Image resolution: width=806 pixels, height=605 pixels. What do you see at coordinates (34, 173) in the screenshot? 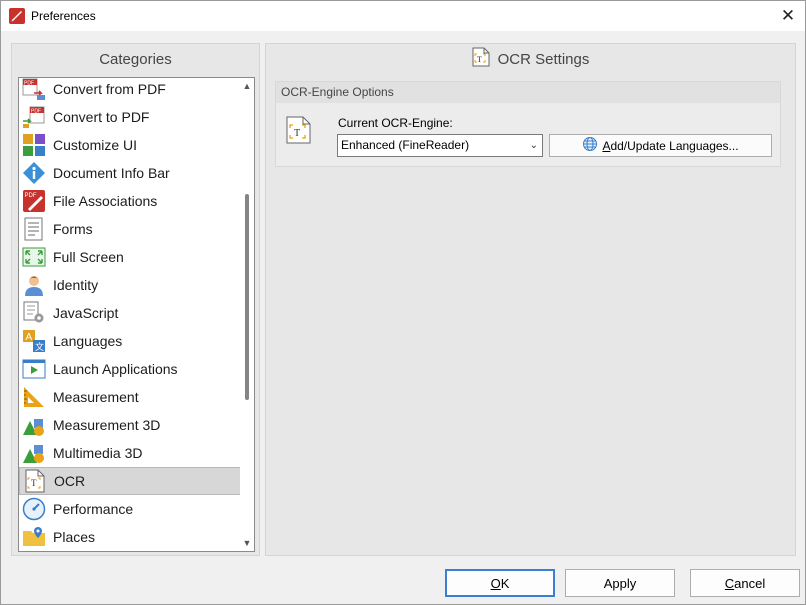
I see `info-icon` at bounding box center [34, 173].